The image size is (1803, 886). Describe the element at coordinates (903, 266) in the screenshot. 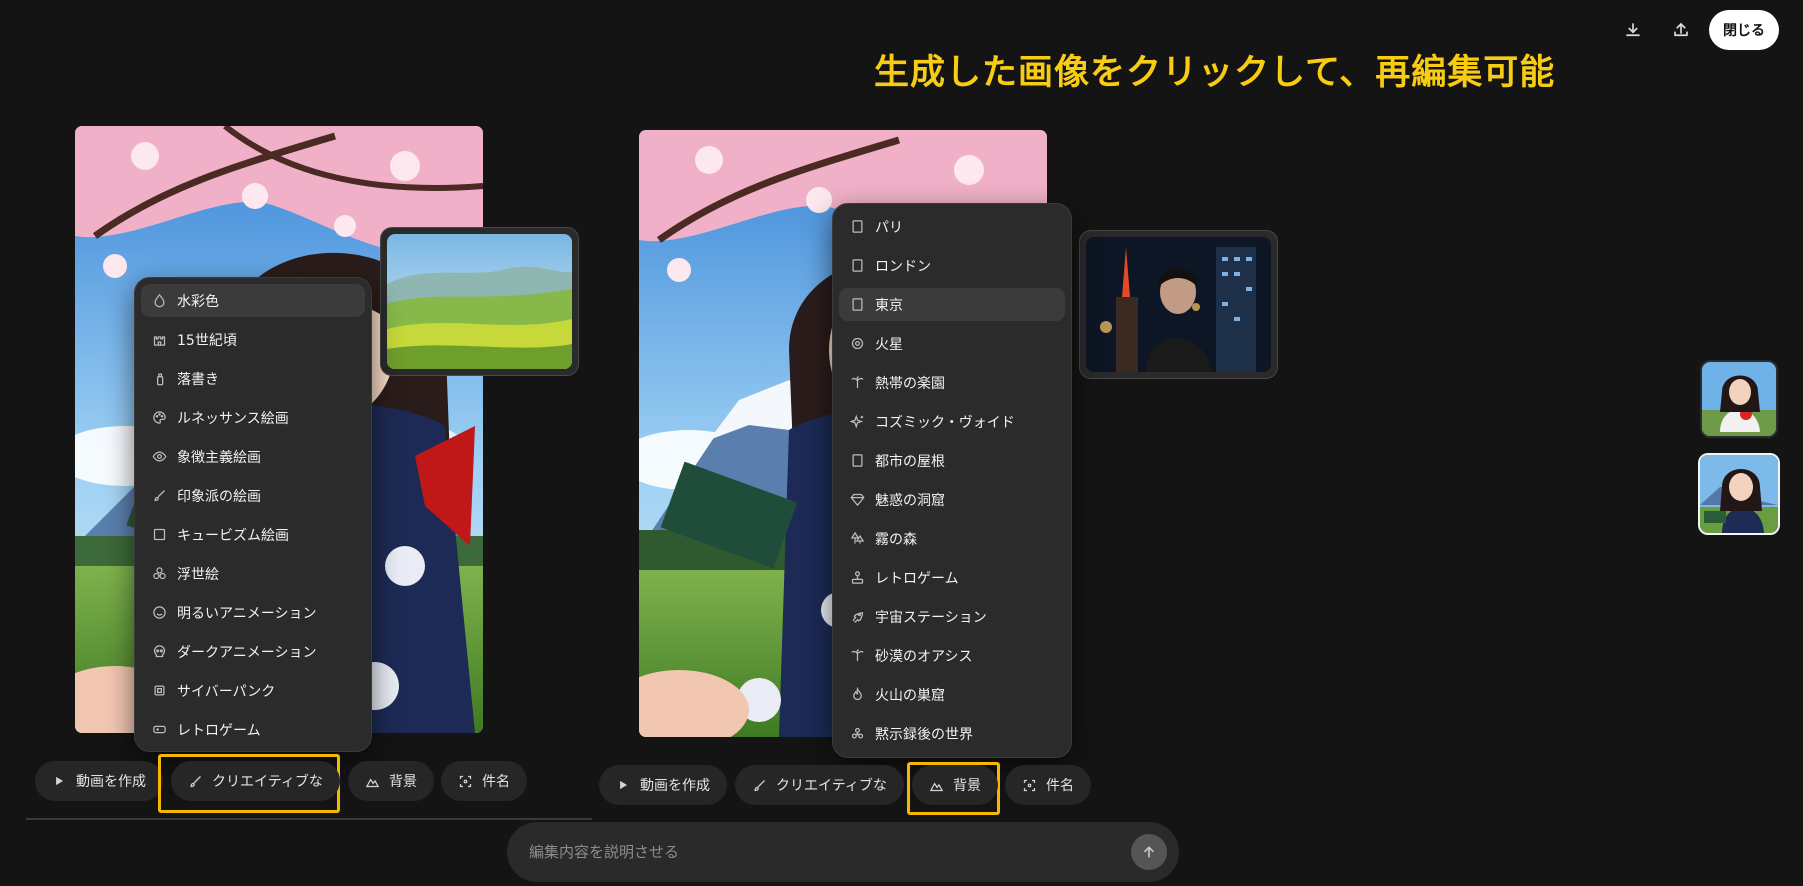

I see `menu-item-label: ロンドン` at that location.